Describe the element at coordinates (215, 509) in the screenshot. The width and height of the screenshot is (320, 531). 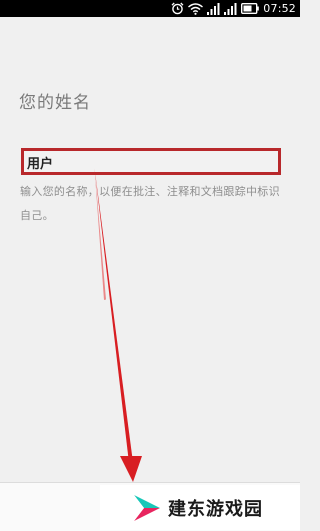
I see `watermark-text: 建东游戏园` at that location.